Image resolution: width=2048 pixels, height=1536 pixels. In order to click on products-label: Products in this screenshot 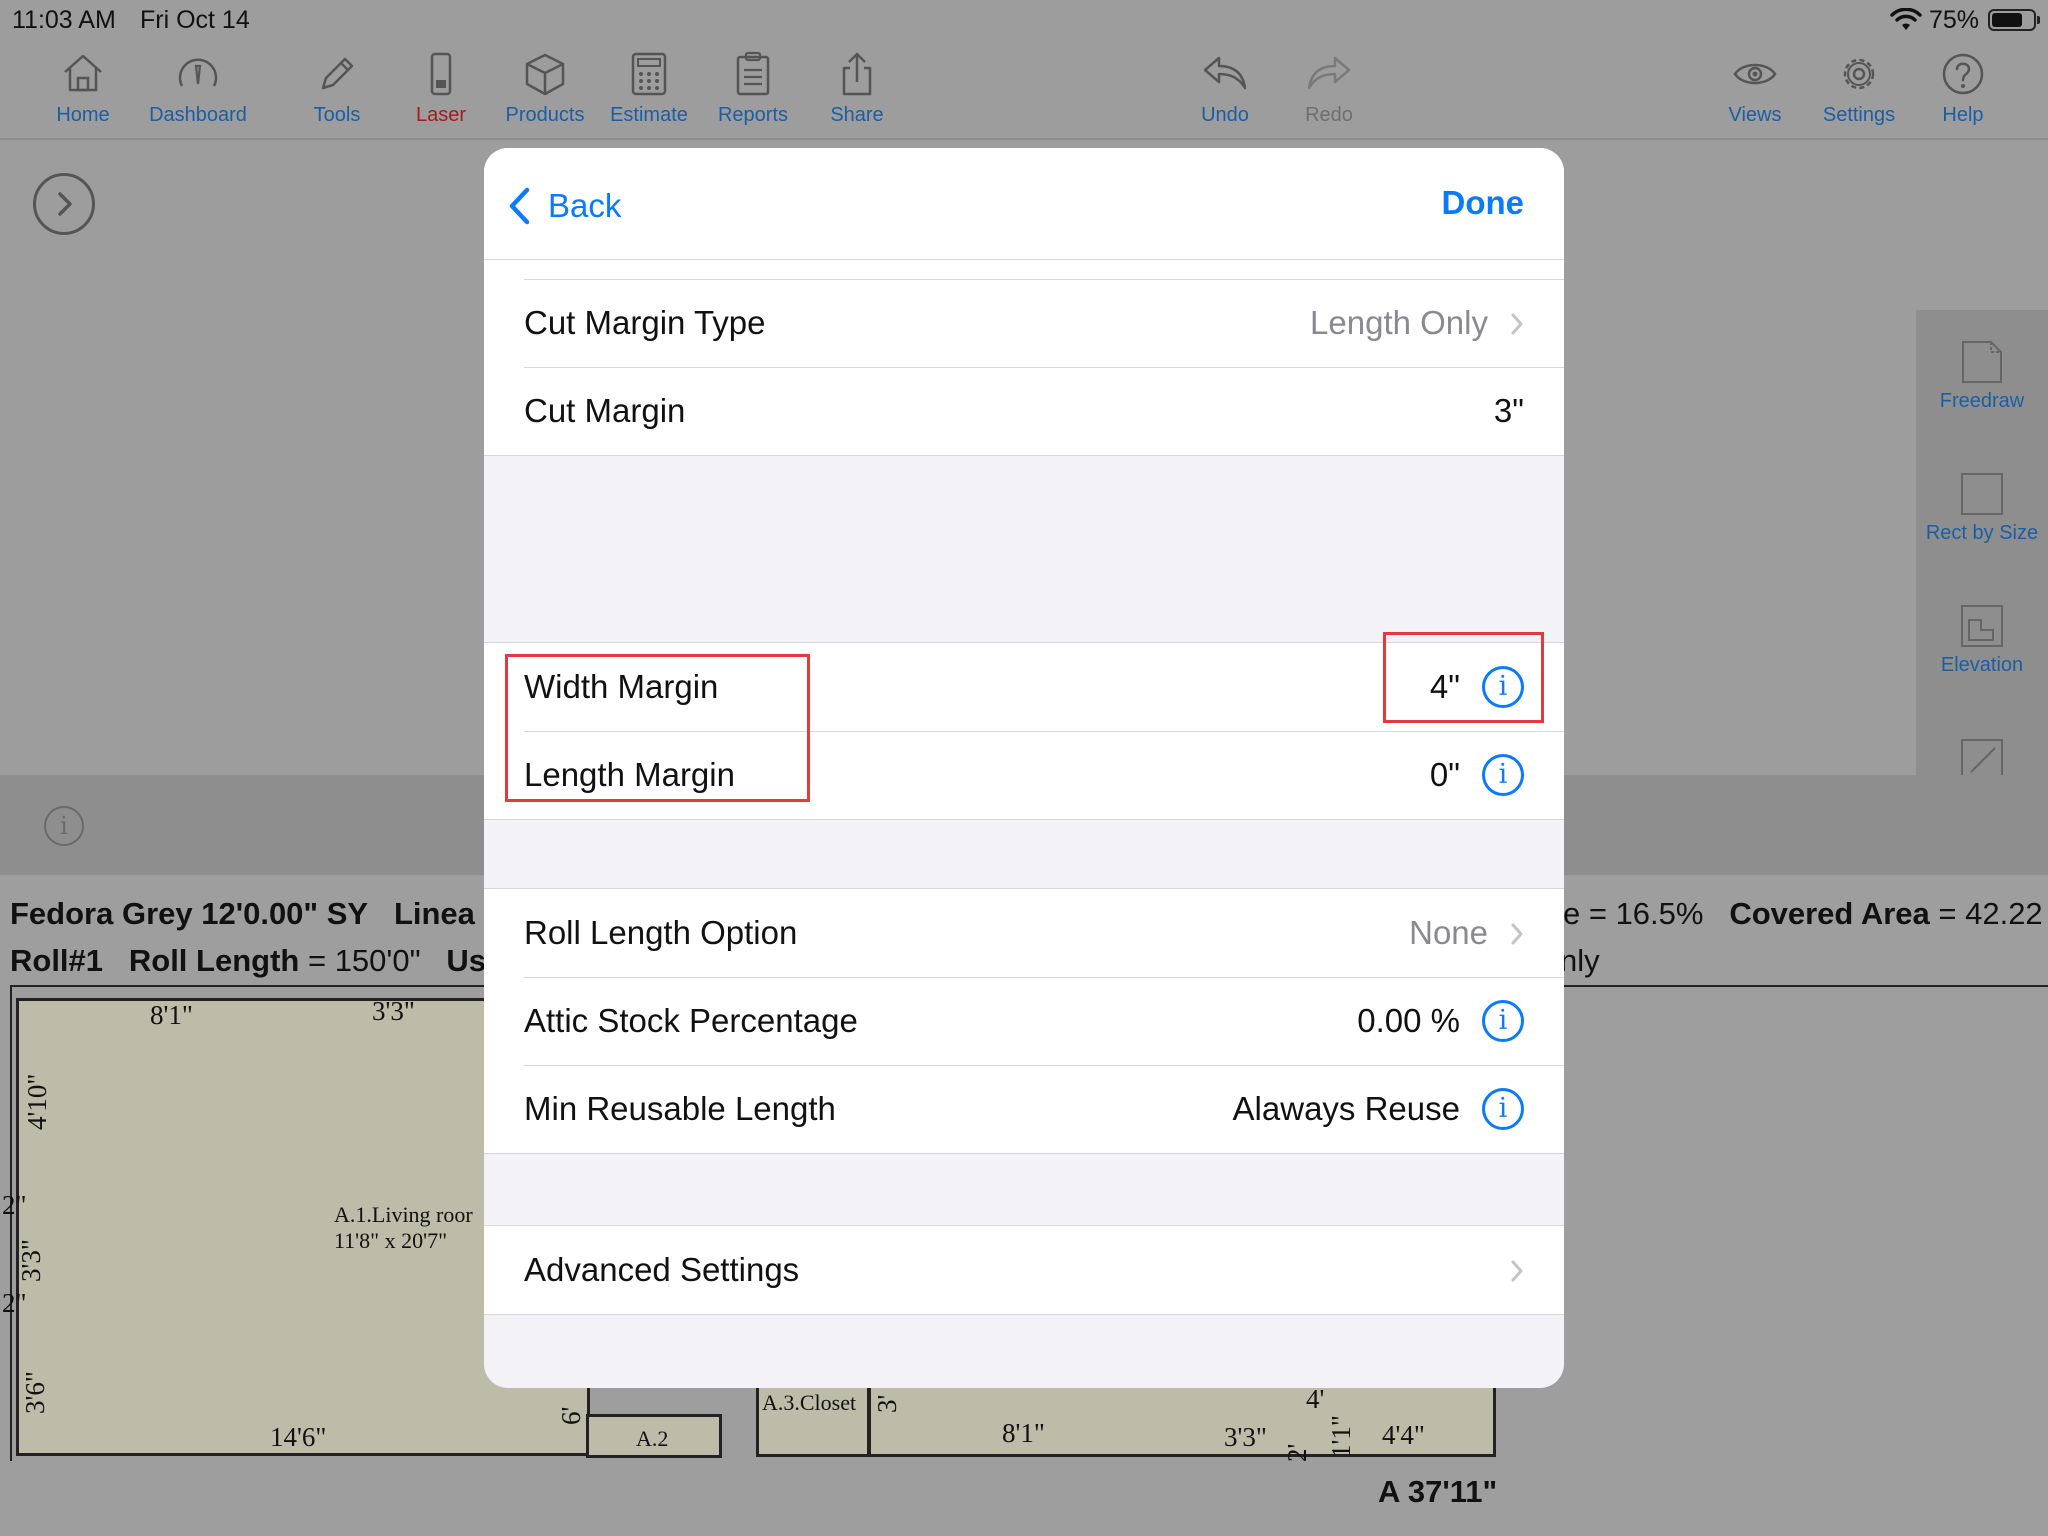, I will do `click(545, 115)`.